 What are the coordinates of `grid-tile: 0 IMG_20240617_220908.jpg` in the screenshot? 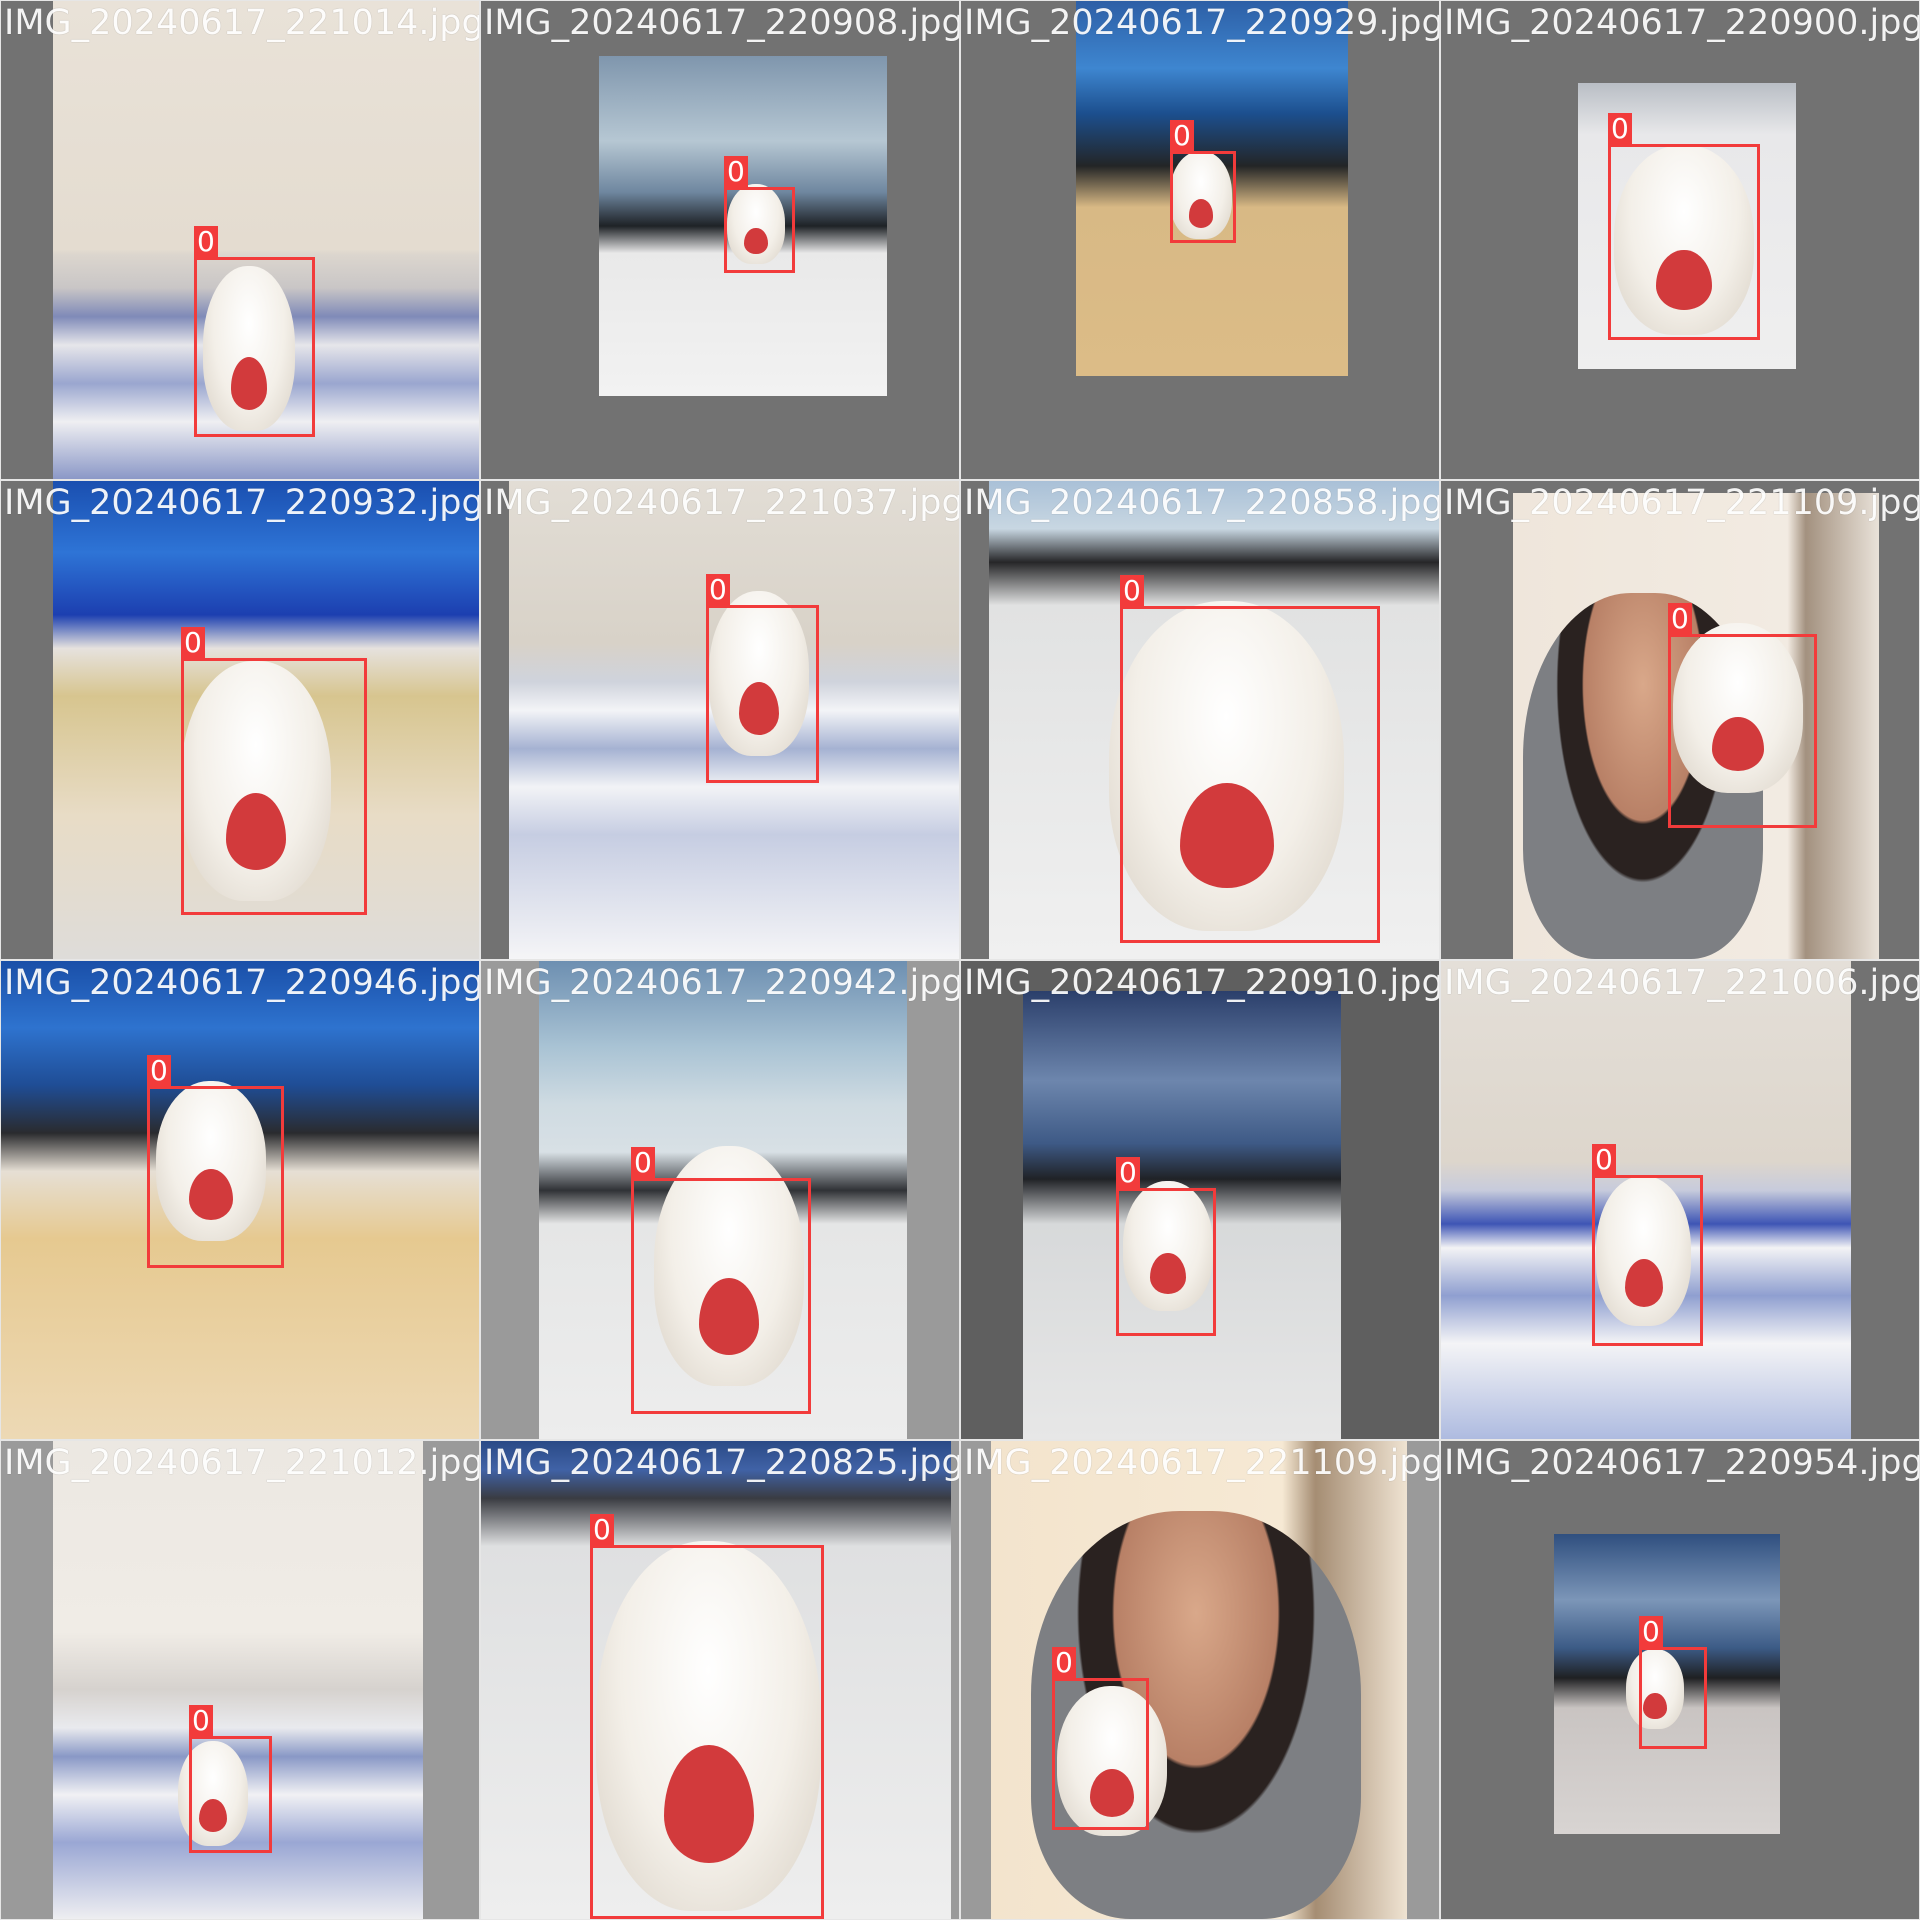 It's located at (720, 240).